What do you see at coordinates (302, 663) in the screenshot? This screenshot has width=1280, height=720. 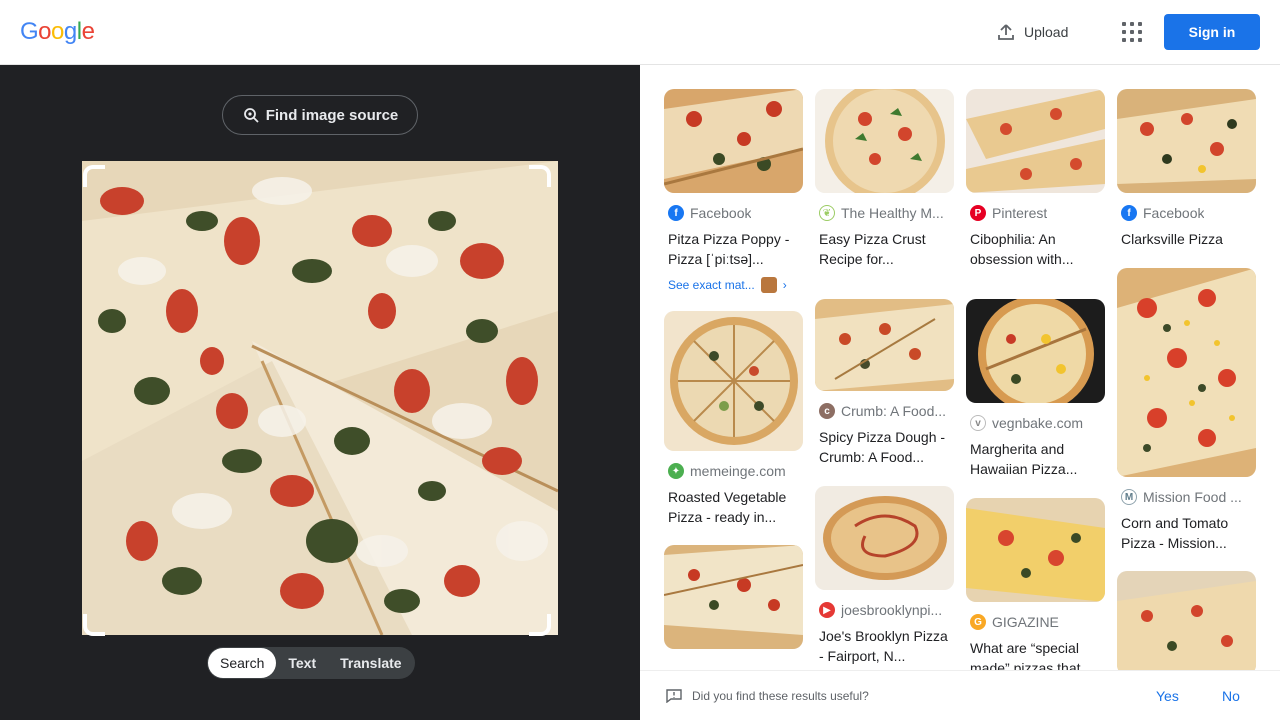 I see `tab-text: Text` at bounding box center [302, 663].